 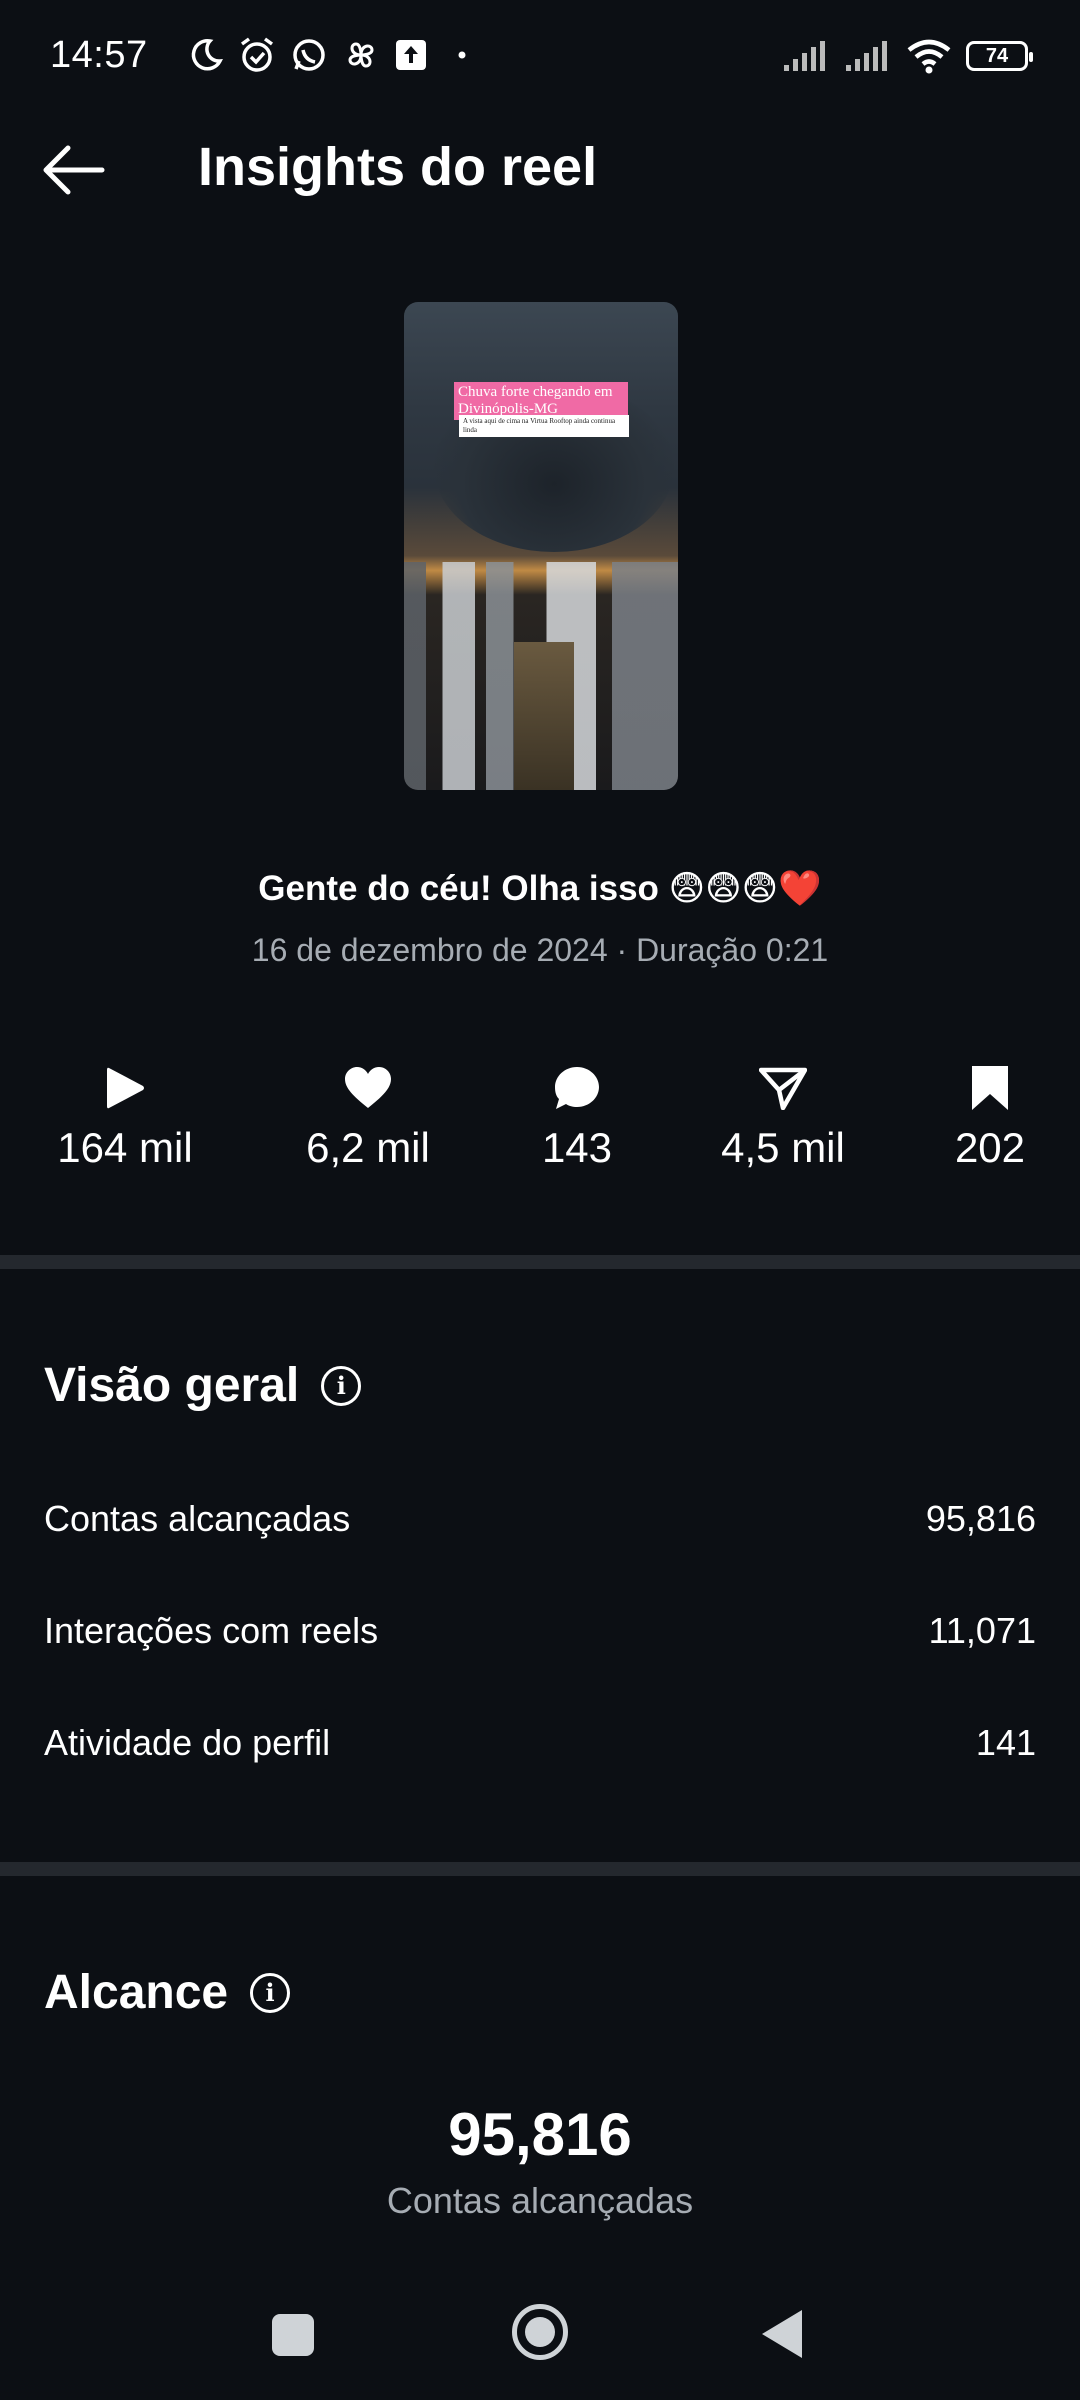 I want to click on nav-back-button, so click(x=782, y=2334).